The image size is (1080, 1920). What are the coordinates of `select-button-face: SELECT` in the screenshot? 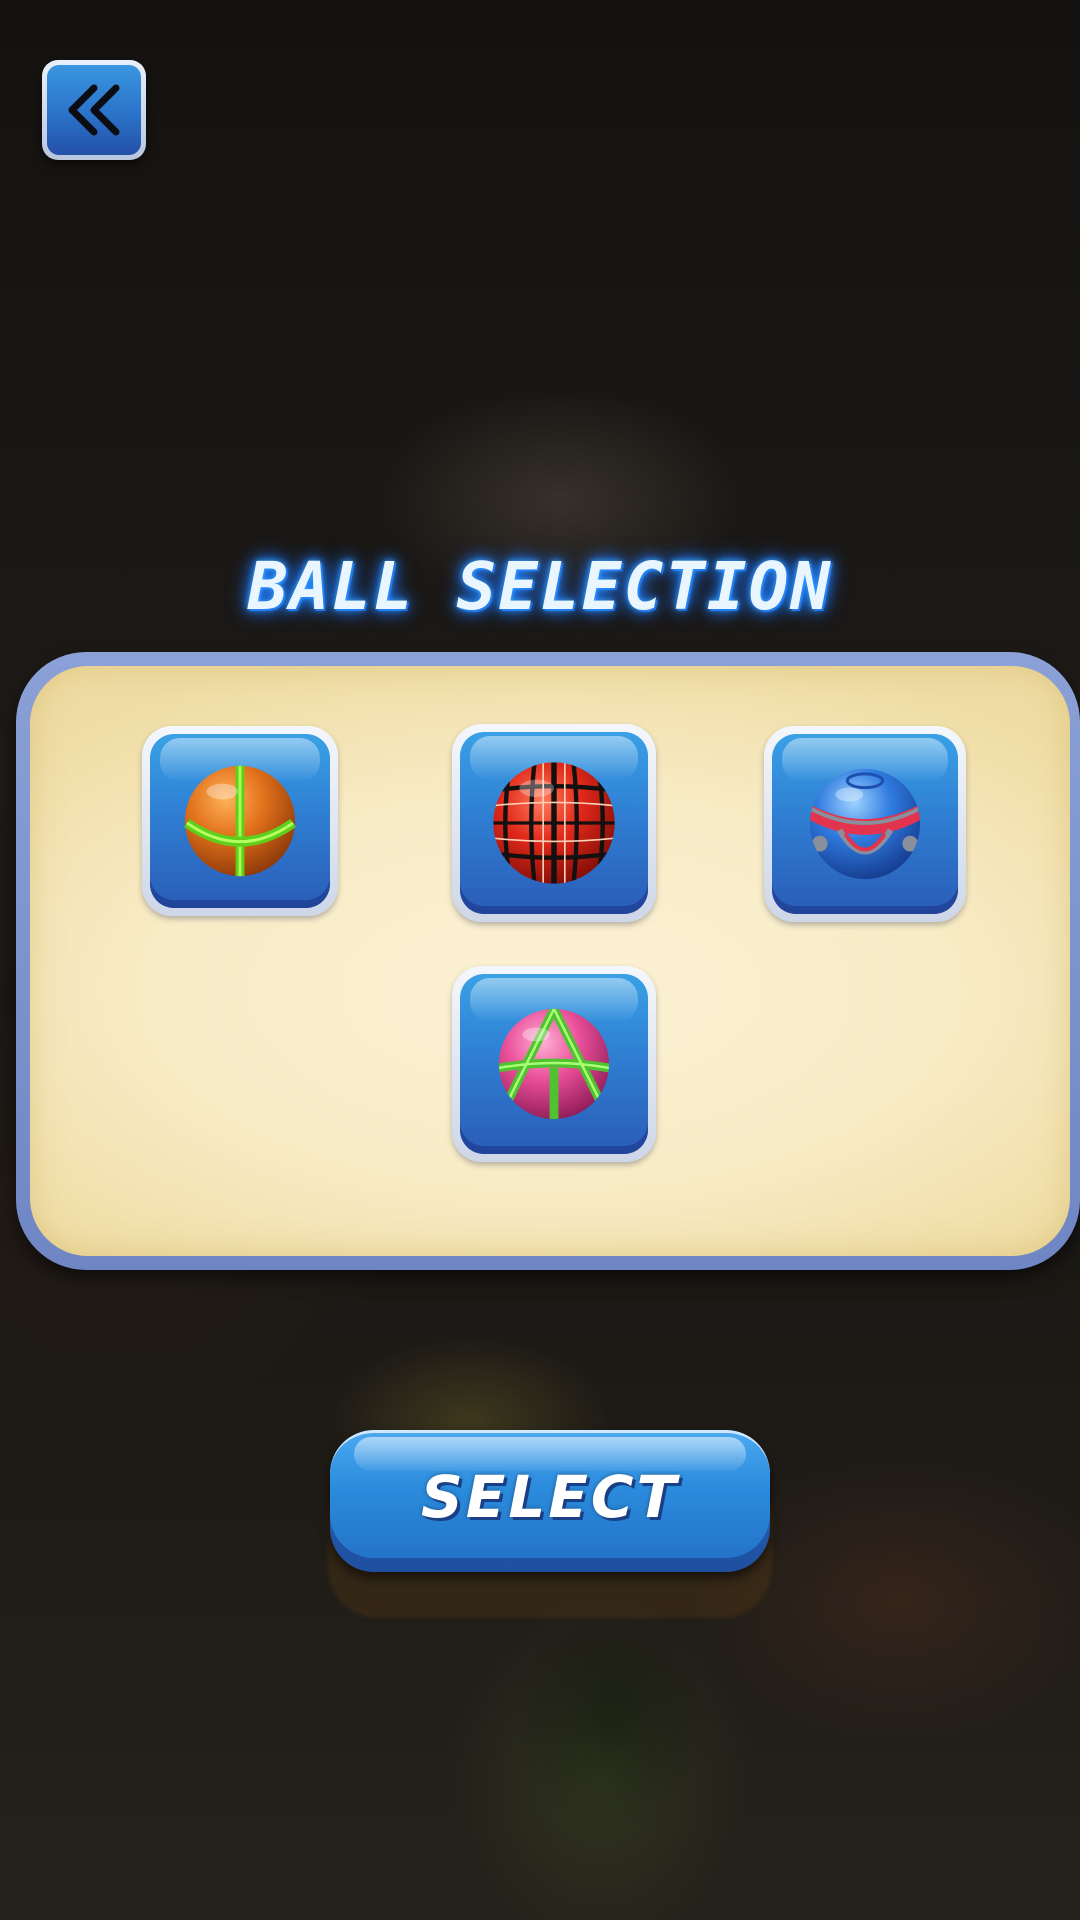 It's located at (550, 1494).